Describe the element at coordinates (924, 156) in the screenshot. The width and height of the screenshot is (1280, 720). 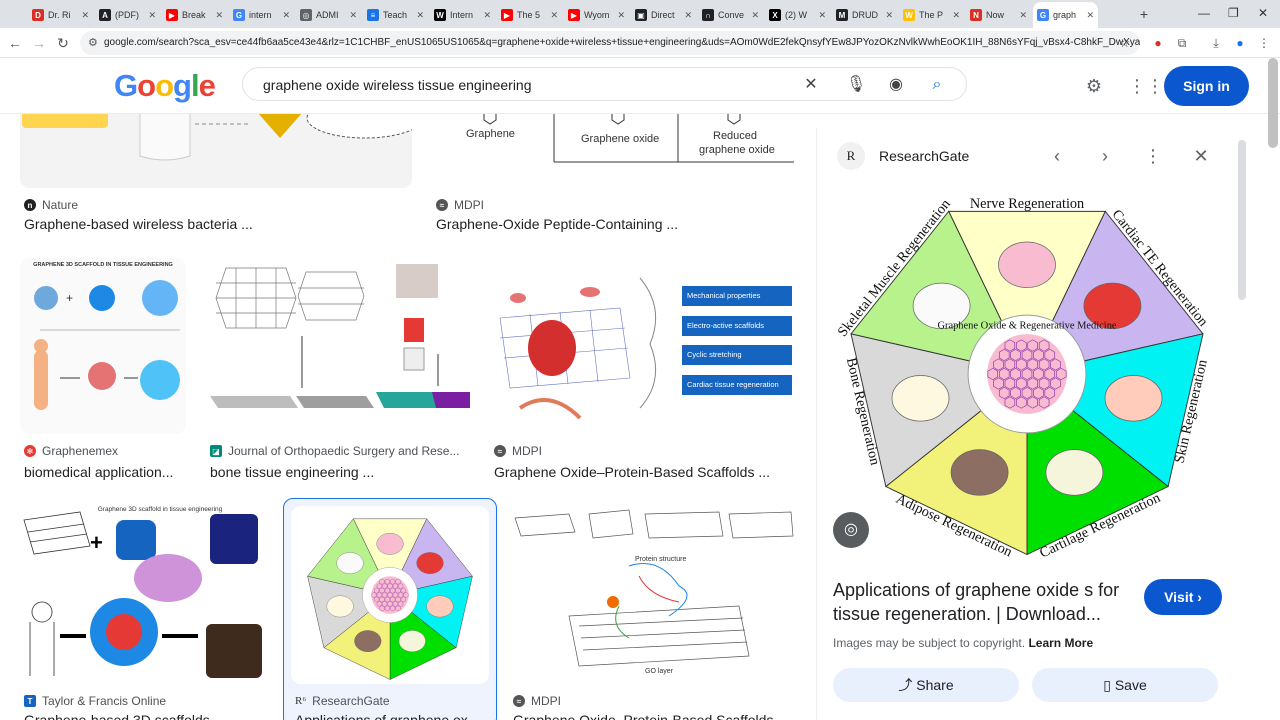
I see `panel-site-name: ResearchGate` at that location.